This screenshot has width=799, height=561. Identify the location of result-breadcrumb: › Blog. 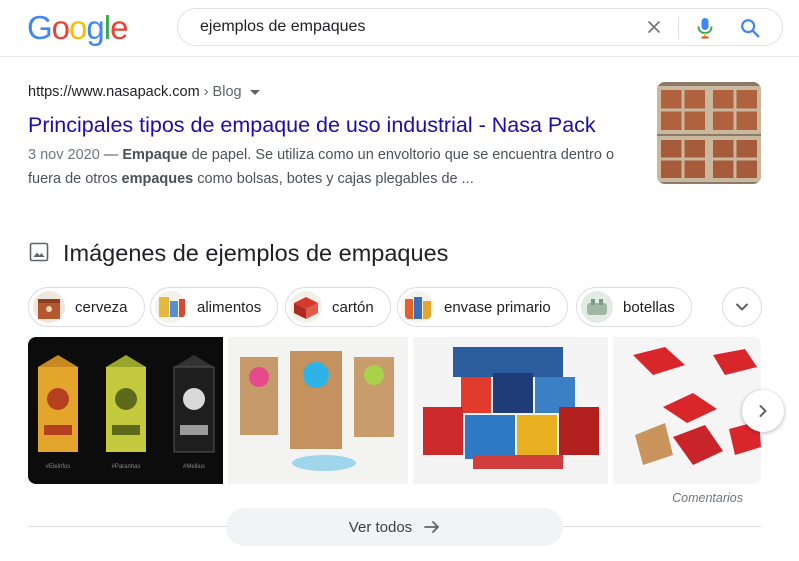
(220, 92).